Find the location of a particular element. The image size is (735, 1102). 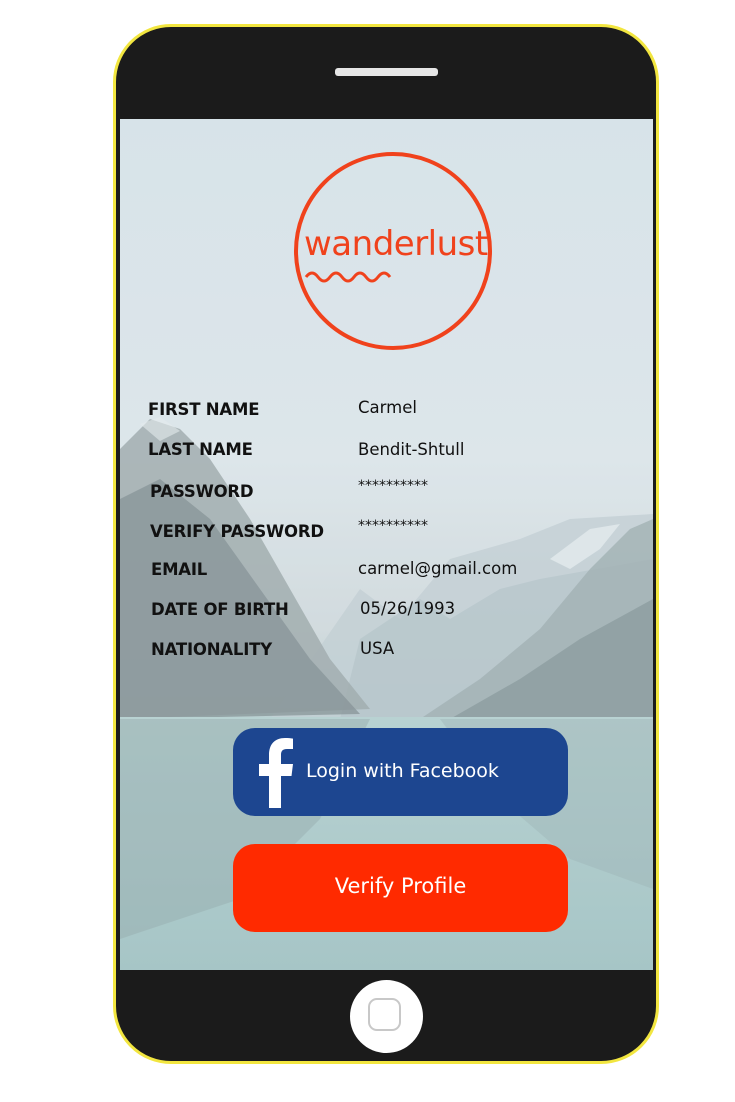

verify-profile-button: Verify Profile is located at coordinates (400, 888).